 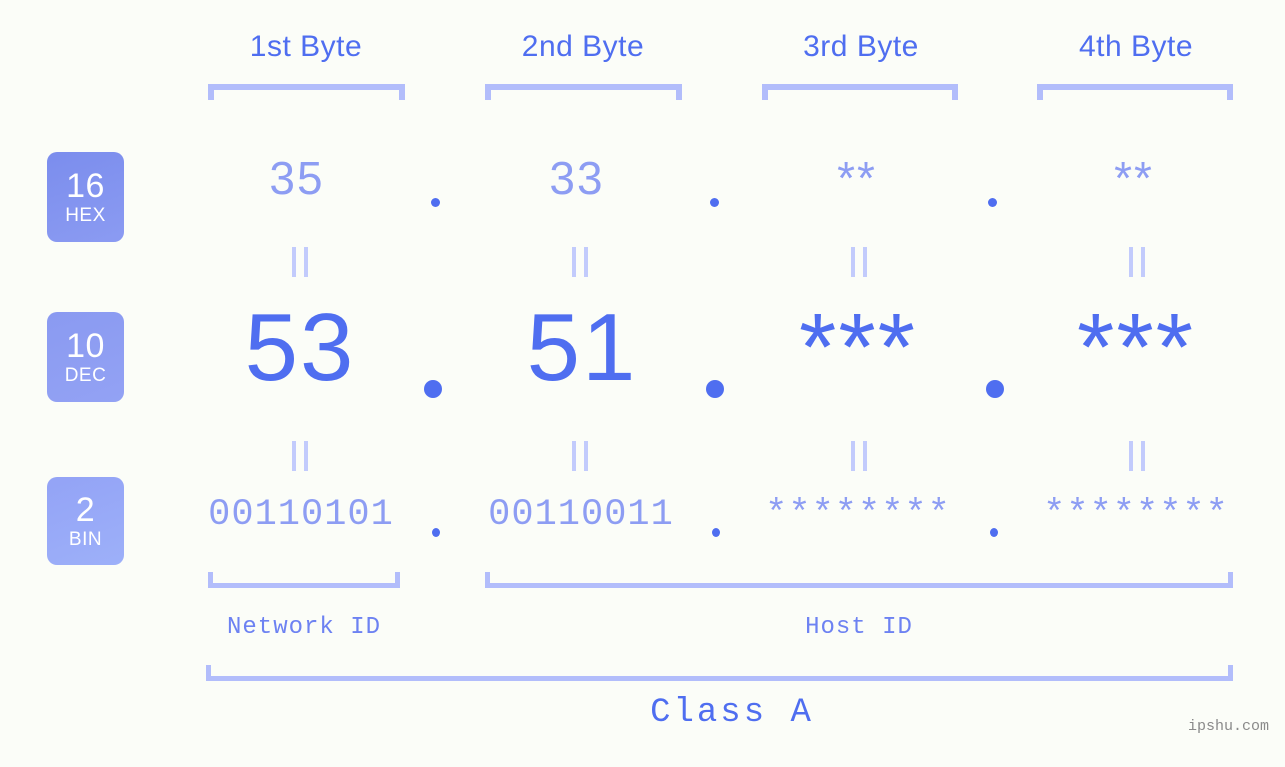 I want to click on class-bracket, so click(x=719, y=673).